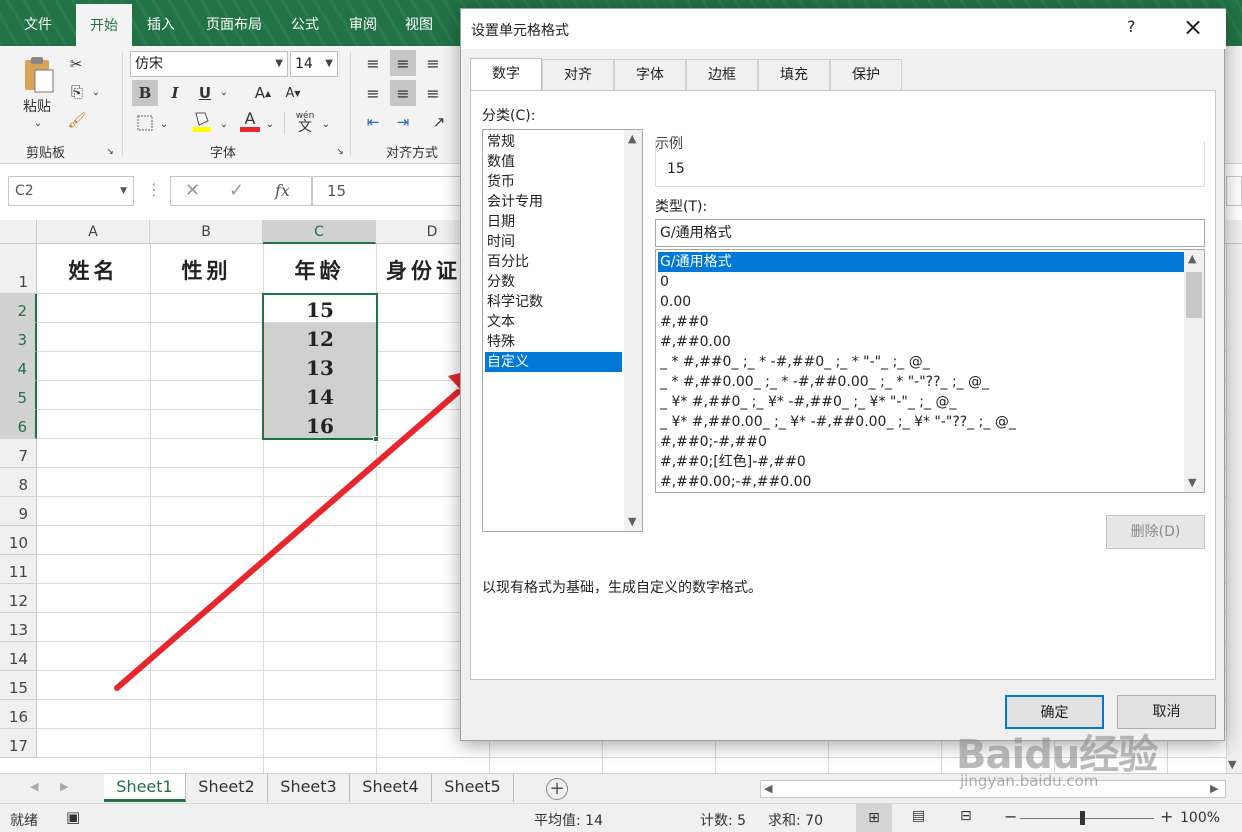  What do you see at coordinates (553, 322) in the screenshot?
I see `category-item: 文本` at bounding box center [553, 322].